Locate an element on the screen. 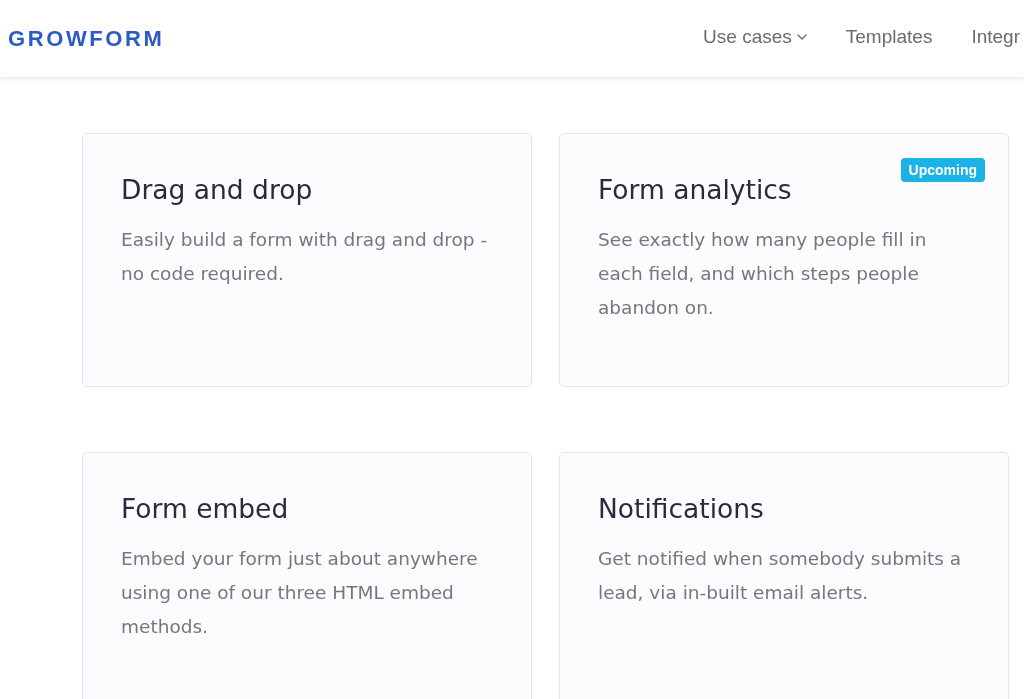 The height and width of the screenshot is (699, 1024). card-description: Get notified when somebody submits a lead, via in-built email alerts. is located at coordinates (780, 576).